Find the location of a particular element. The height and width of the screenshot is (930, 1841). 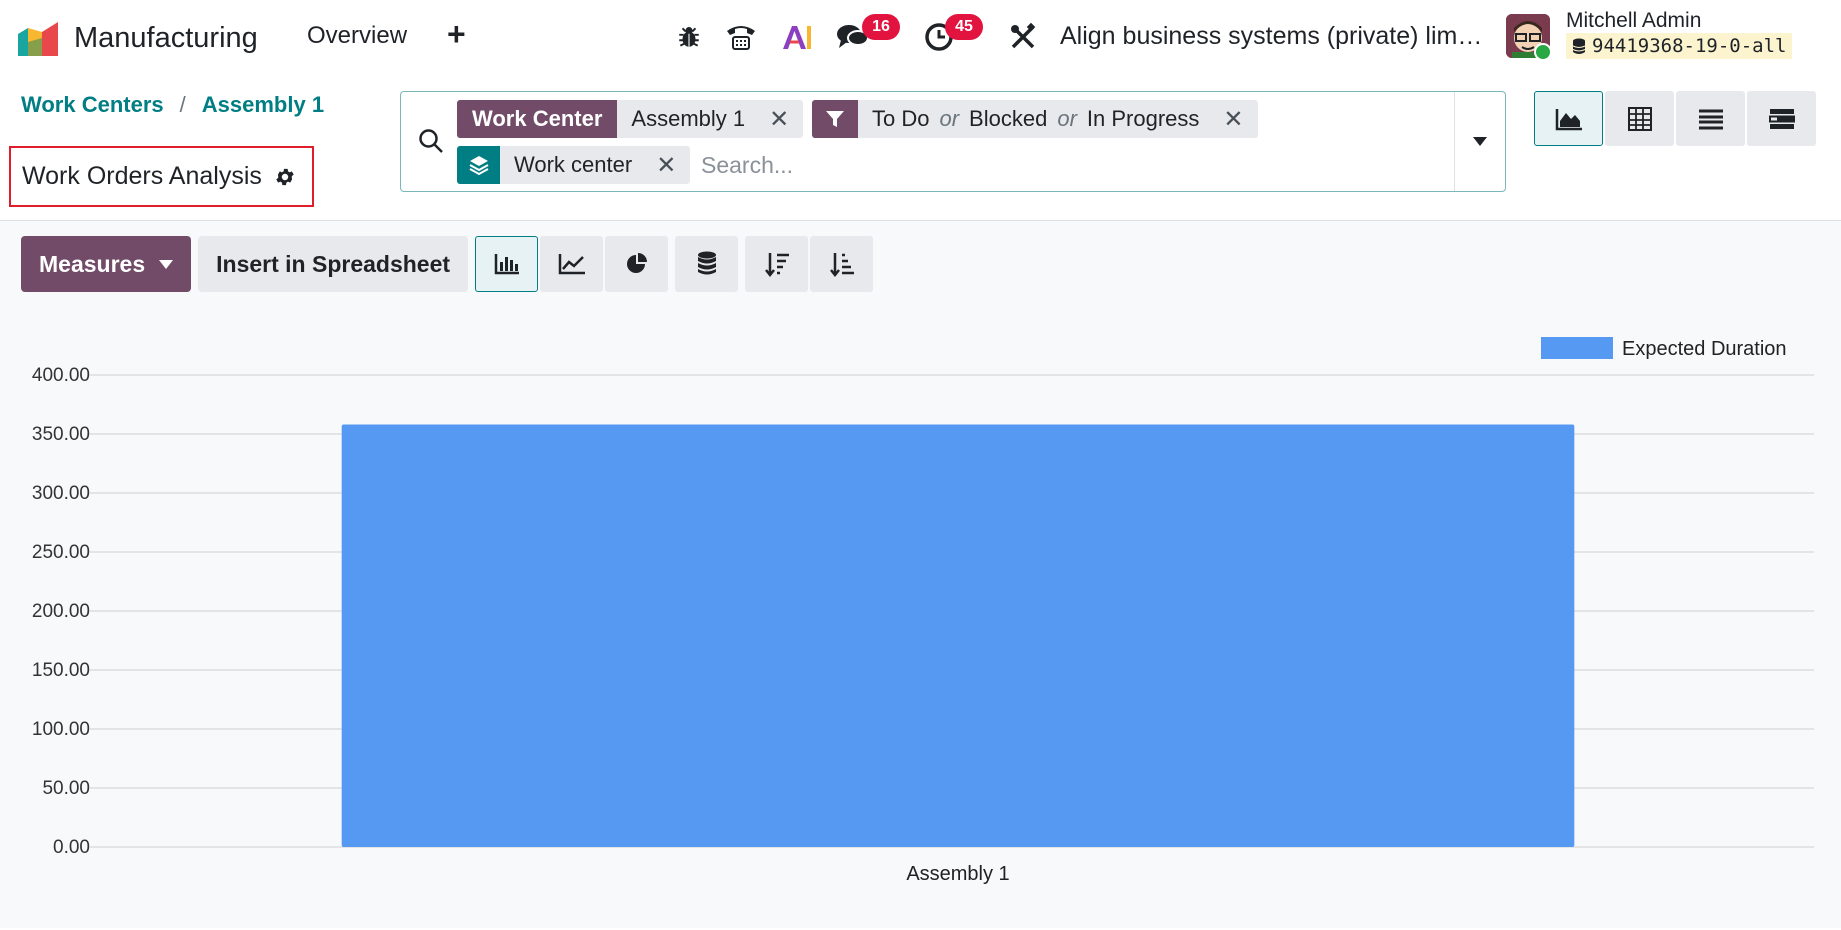

menu-overview: Overview is located at coordinates (357, 36).